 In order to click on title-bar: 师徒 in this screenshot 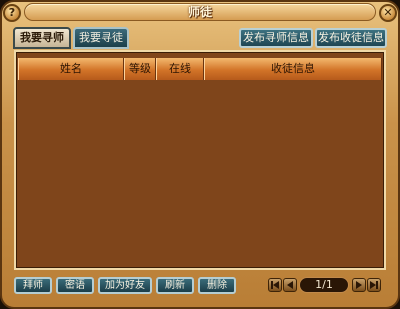, I will do `click(200, 12)`.